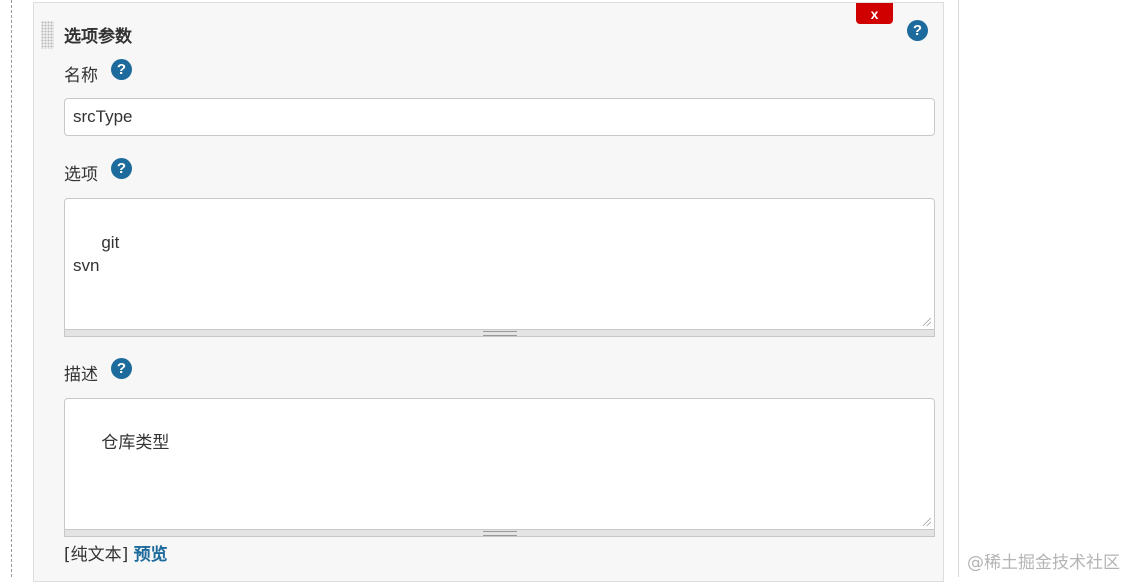 The width and height of the screenshot is (1126, 582). What do you see at coordinates (121, 168) in the screenshot?
I see `choices-help-icon: ?` at bounding box center [121, 168].